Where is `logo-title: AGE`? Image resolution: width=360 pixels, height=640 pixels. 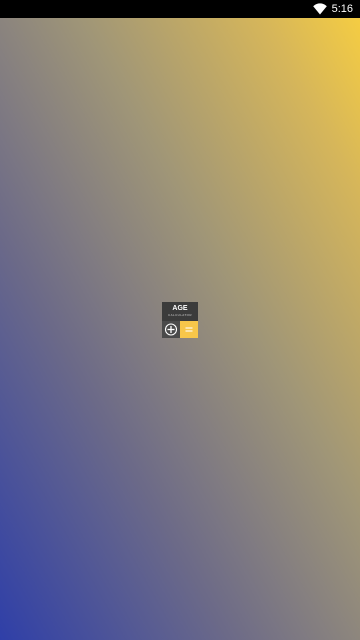 logo-title: AGE is located at coordinates (180, 308).